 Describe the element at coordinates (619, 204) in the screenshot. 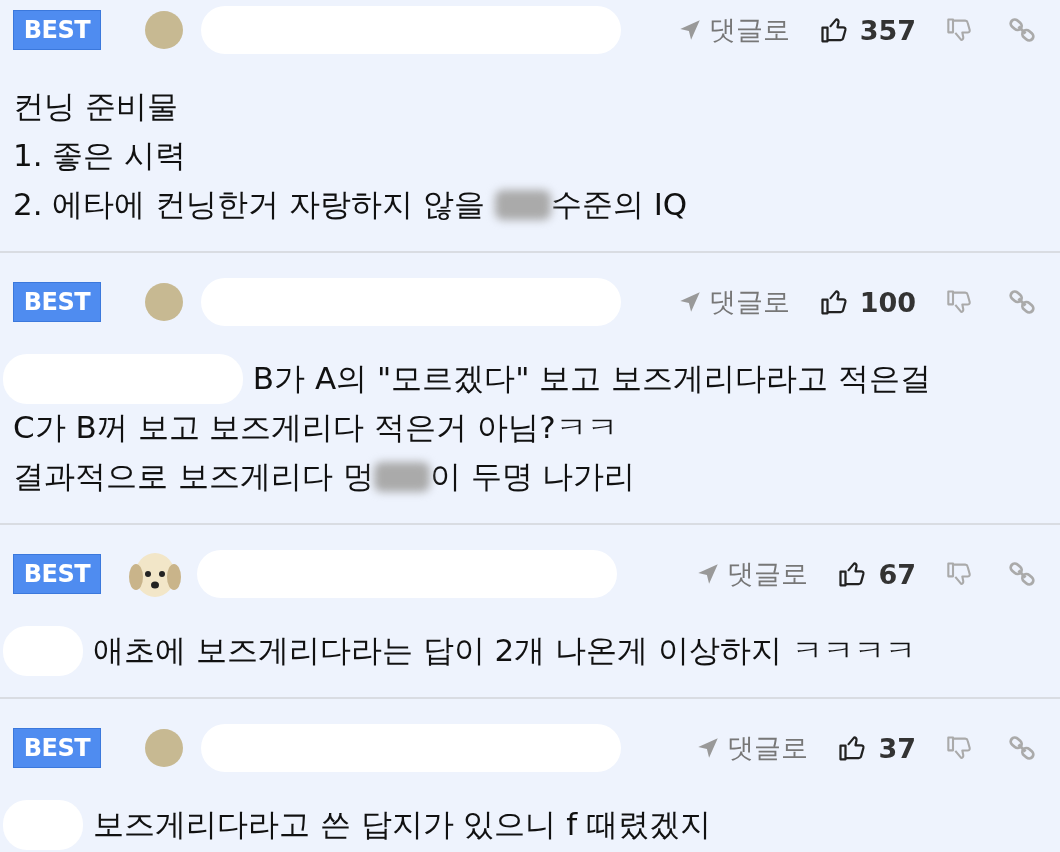

I see `comment-text: 수준의 IQ` at that location.